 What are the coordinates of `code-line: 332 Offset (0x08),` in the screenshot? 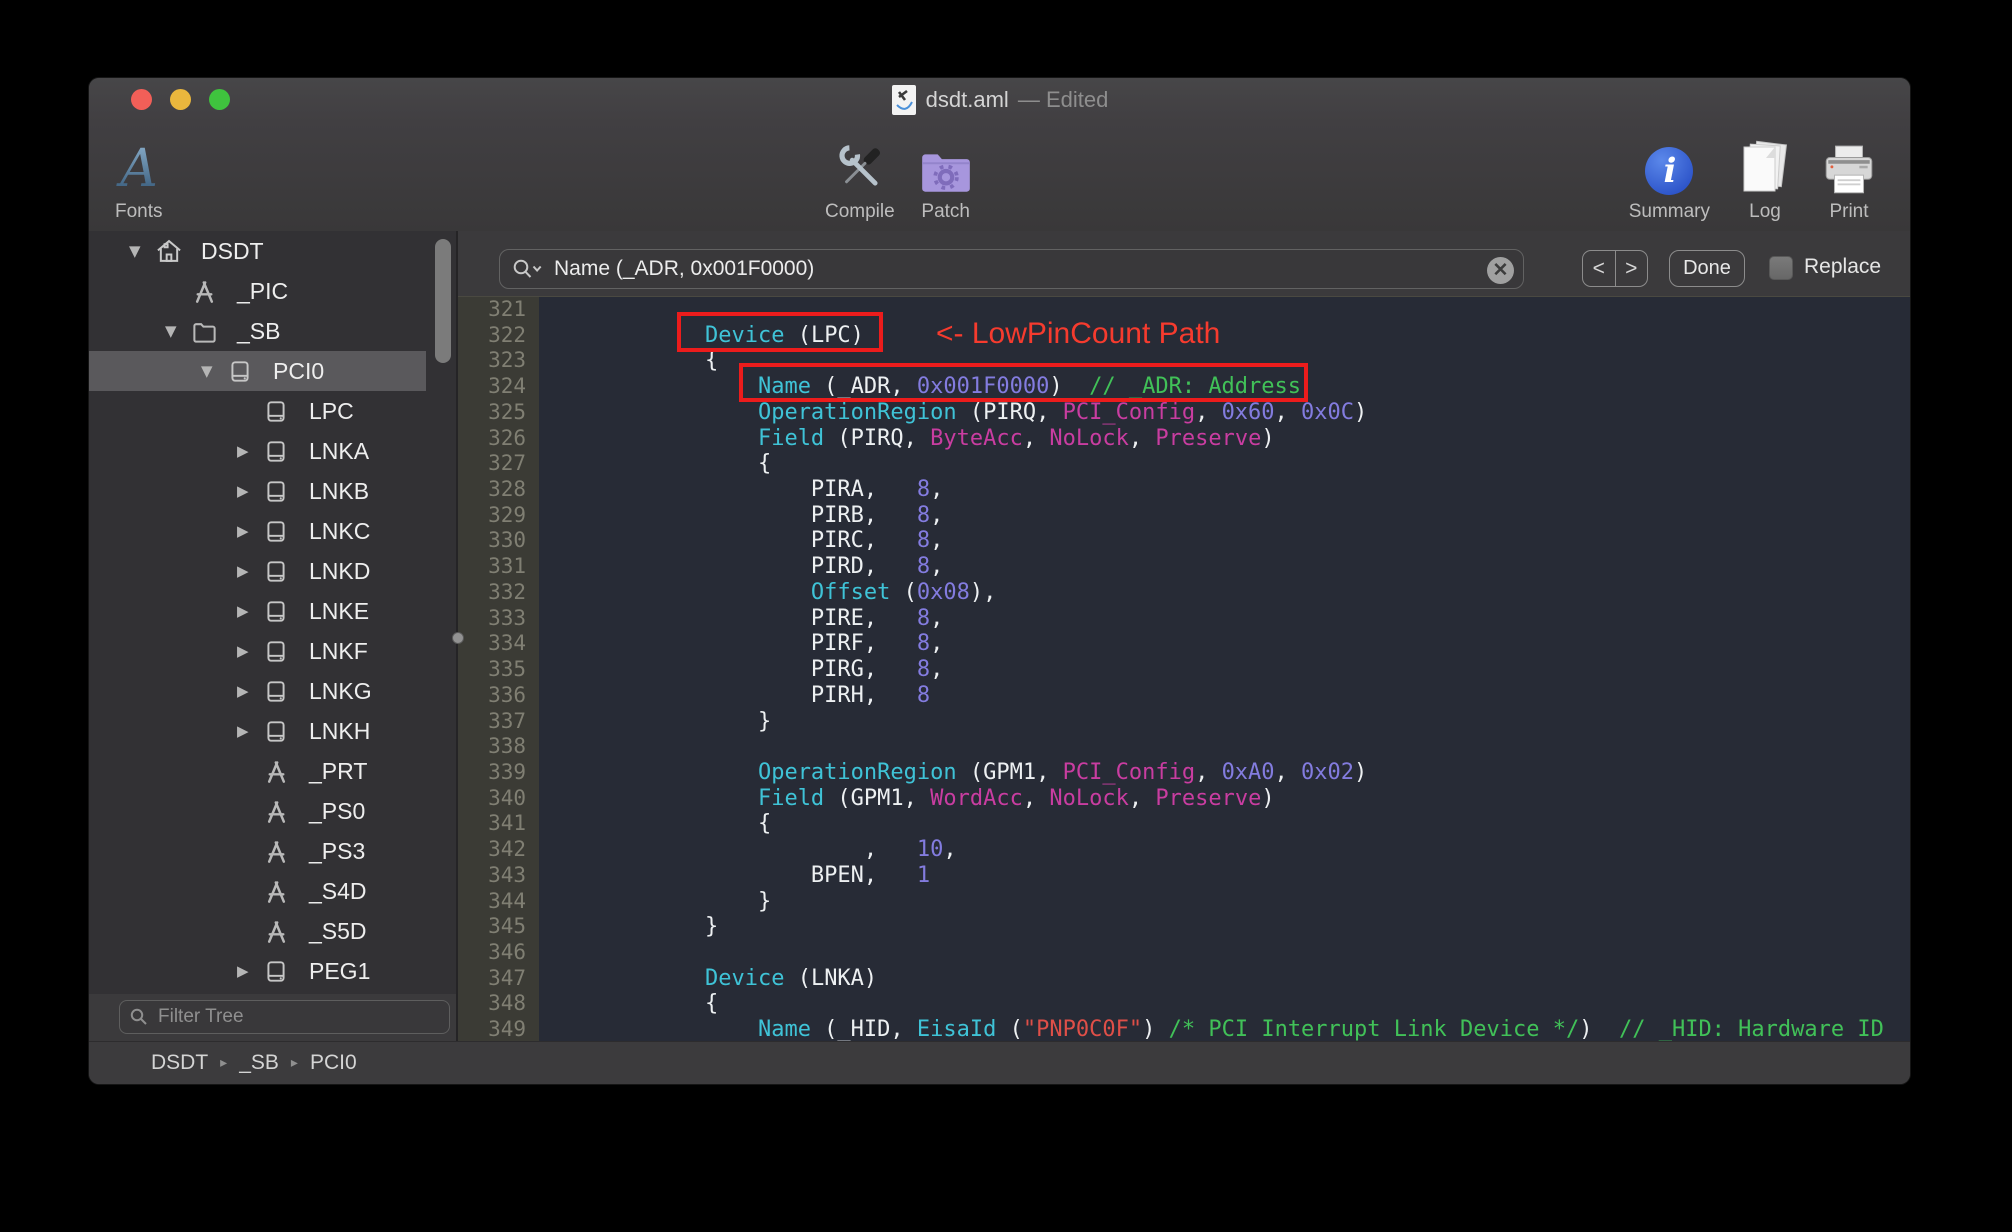 It's located at (1184, 592).